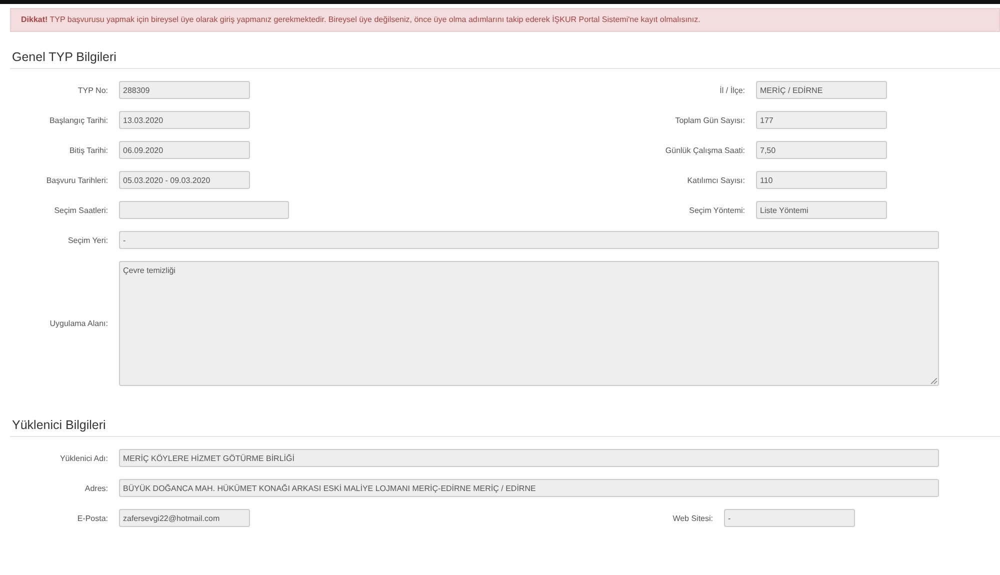 This screenshot has width=1000, height=575. Describe the element at coordinates (934, 381) in the screenshot. I see `resize-handle-icon` at that location.